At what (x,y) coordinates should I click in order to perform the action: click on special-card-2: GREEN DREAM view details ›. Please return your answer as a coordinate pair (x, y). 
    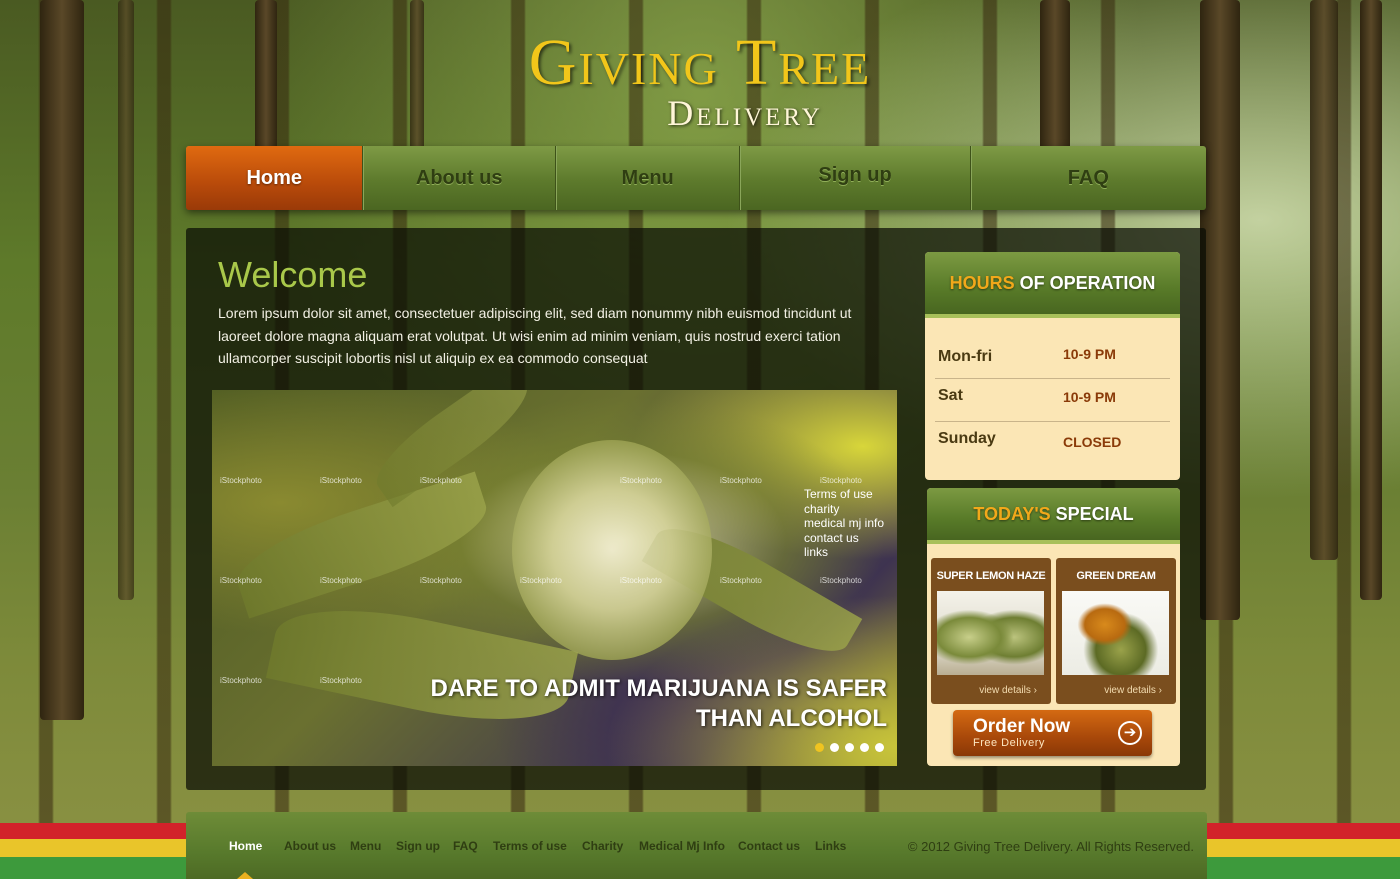
    Looking at the image, I should click on (1116, 631).